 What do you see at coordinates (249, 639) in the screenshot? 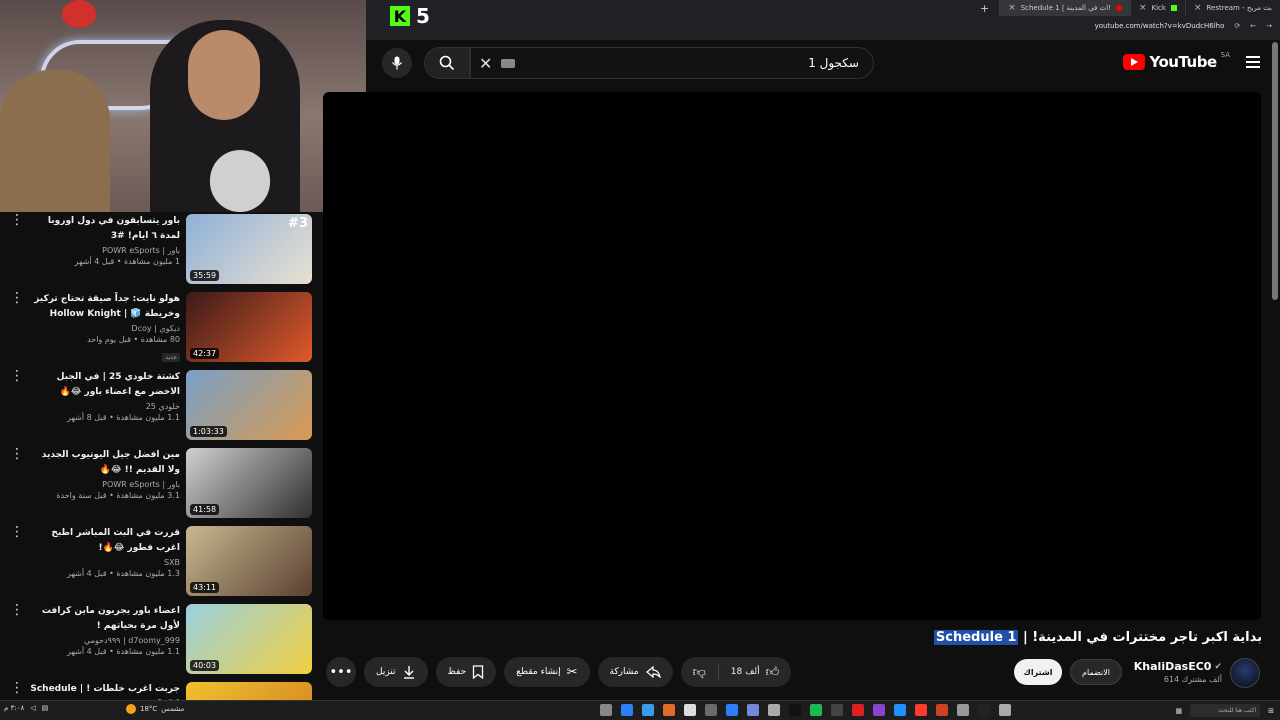
I see `recommendation-thumbnail: 40:03` at bounding box center [249, 639].